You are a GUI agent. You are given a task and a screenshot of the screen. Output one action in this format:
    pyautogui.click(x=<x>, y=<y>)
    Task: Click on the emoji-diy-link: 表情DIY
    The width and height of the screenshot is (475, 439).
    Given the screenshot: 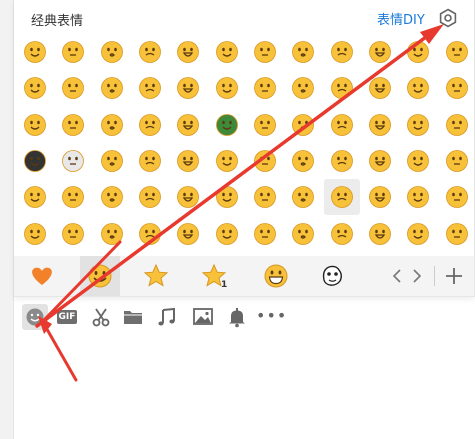 What is the action you would take?
    pyautogui.click(x=401, y=18)
    